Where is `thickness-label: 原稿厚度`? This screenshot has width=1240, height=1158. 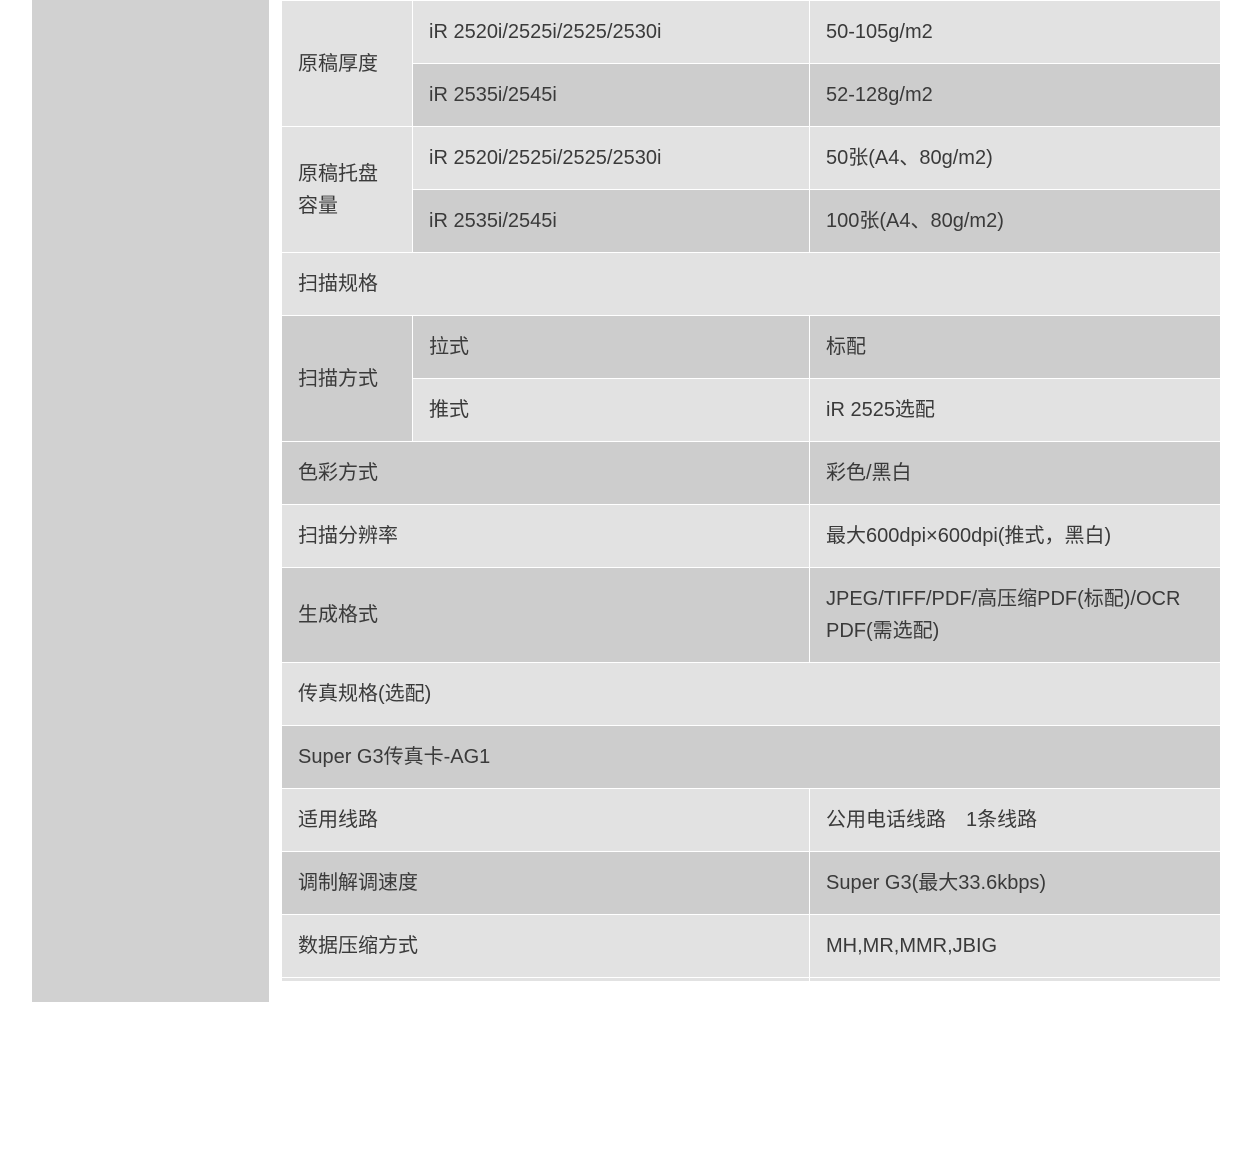 thickness-label: 原稿厚度 is located at coordinates (347, 63).